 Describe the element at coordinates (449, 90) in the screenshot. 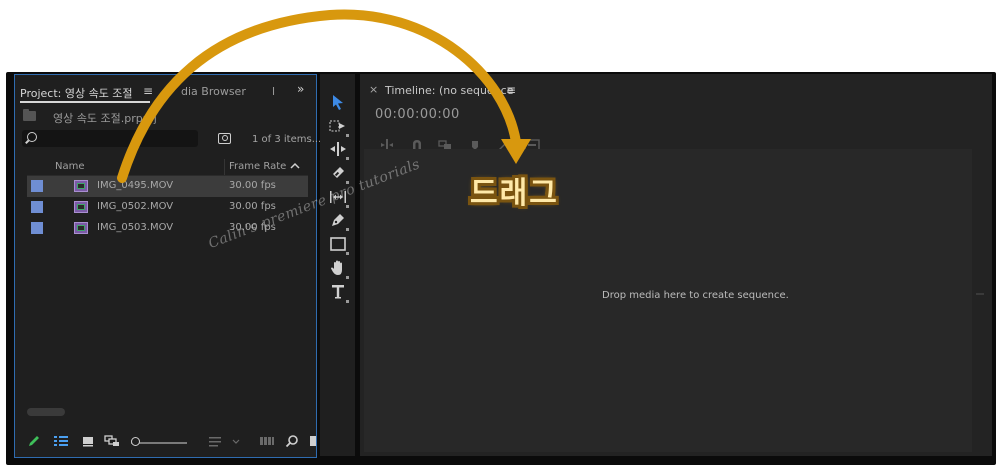

I see `timeline-tab: Timeline: (no sequence` at that location.